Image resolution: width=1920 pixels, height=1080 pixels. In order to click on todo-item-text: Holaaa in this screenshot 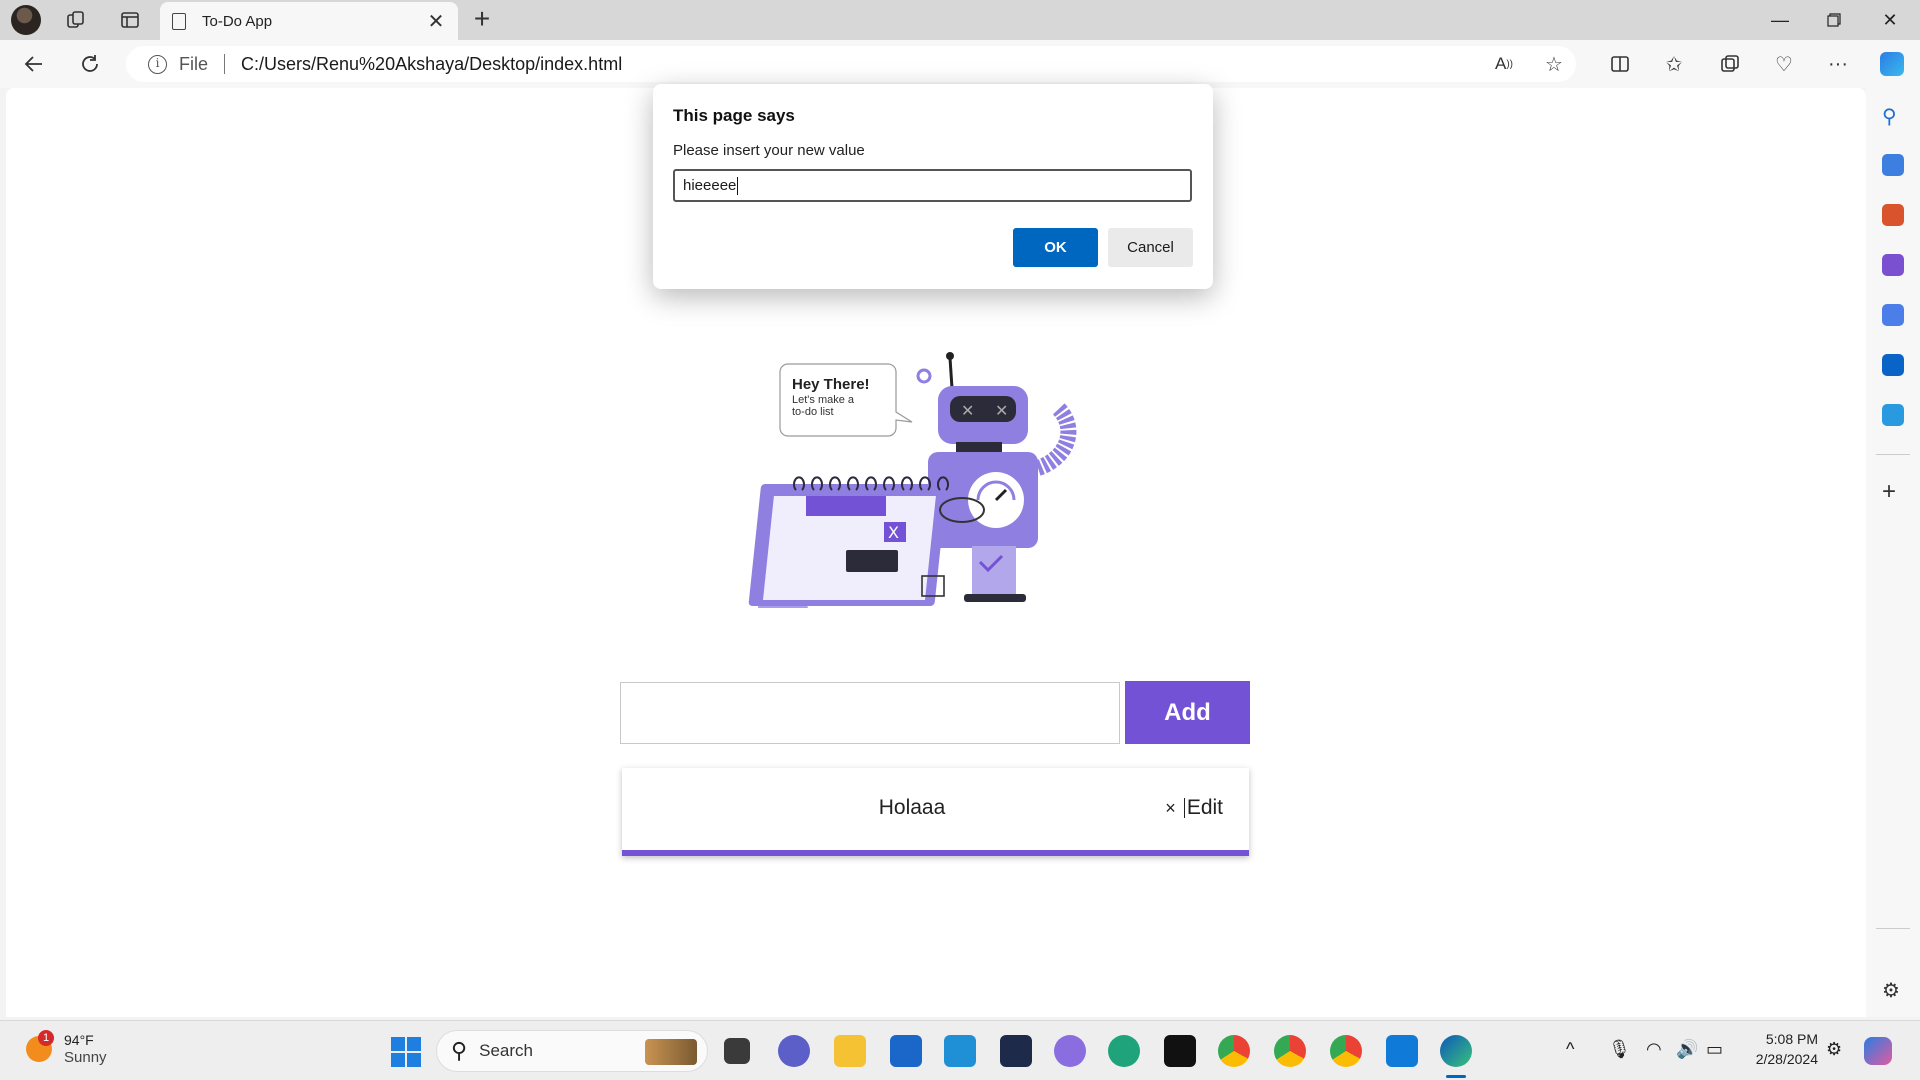, I will do `click(912, 807)`.